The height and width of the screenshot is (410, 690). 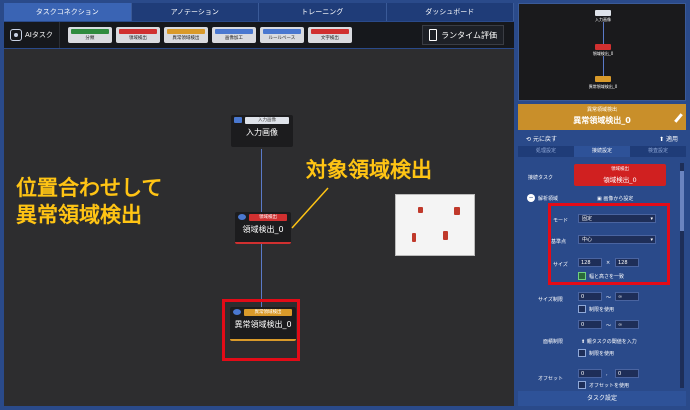 What do you see at coordinates (329, 38) in the screenshot?
I see `chip-label: 文字検出` at bounding box center [329, 38].